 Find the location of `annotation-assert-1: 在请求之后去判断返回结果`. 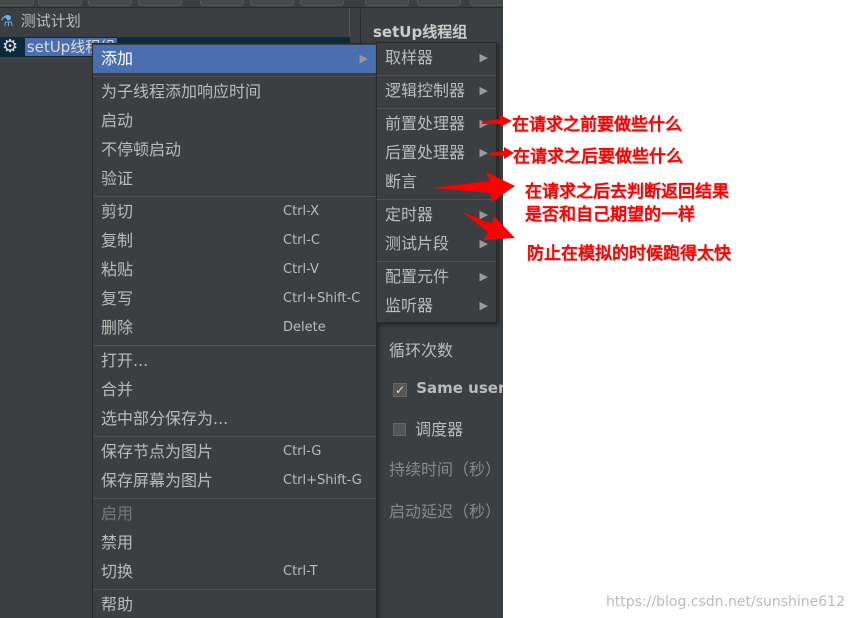

annotation-assert-1: 在请求之后去判断返回结果 is located at coordinates (627, 192).